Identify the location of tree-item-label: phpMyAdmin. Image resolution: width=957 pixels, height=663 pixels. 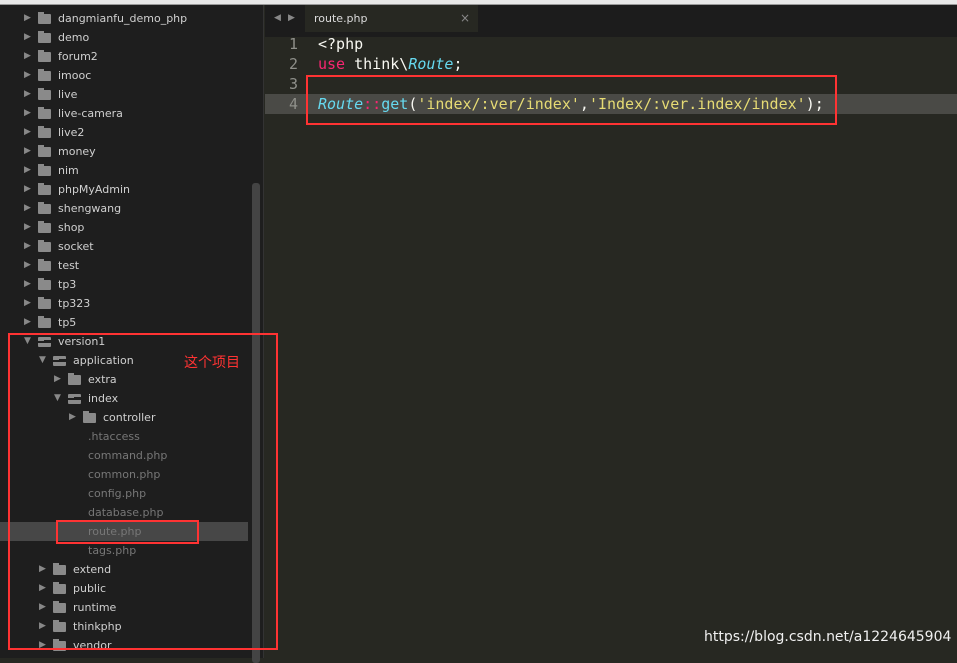
(94, 189).